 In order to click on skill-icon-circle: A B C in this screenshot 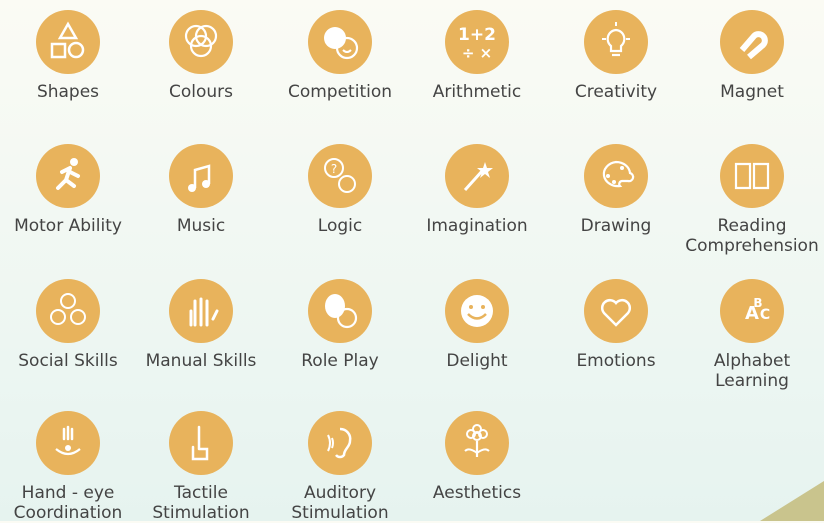, I will do `click(752, 311)`.